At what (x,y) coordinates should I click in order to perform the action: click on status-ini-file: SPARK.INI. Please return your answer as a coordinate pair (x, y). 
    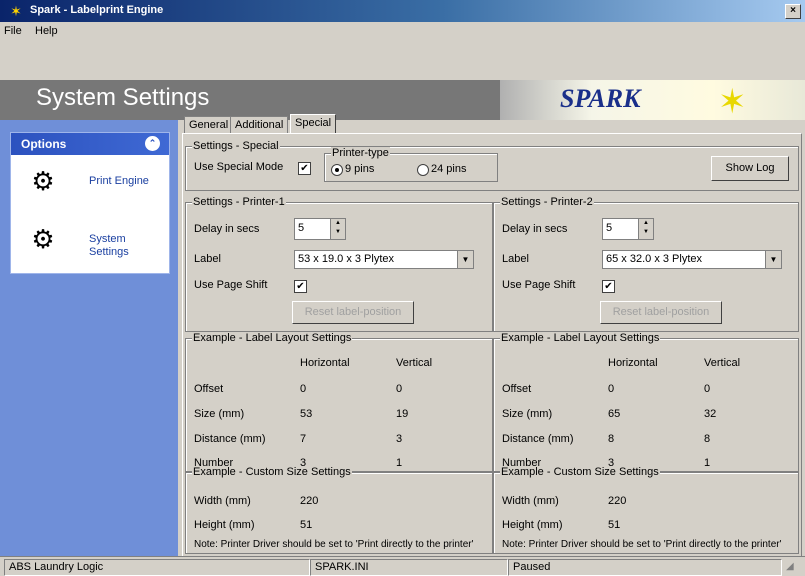
    Looking at the image, I should click on (409, 567).